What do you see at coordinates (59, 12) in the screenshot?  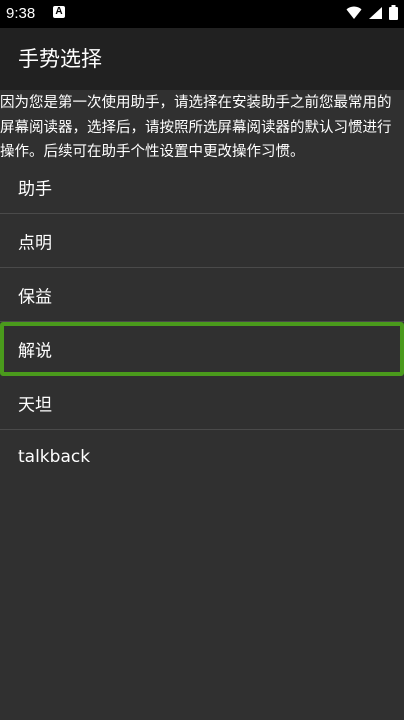 I see `notification-icon: A` at bounding box center [59, 12].